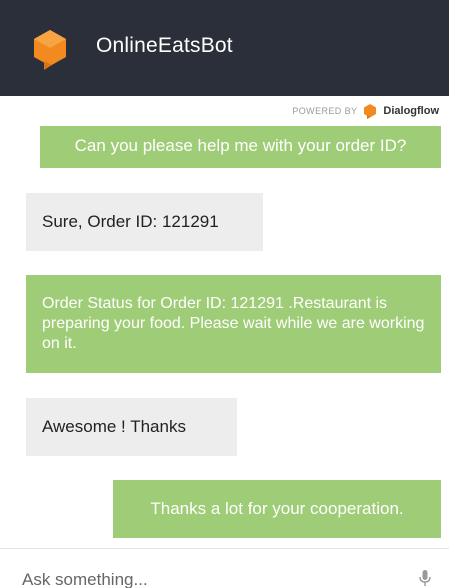 Image resolution: width=449 pixels, height=588 pixels. Describe the element at coordinates (131, 427) in the screenshot. I see `user-message: Awesome ! Thanks` at that location.